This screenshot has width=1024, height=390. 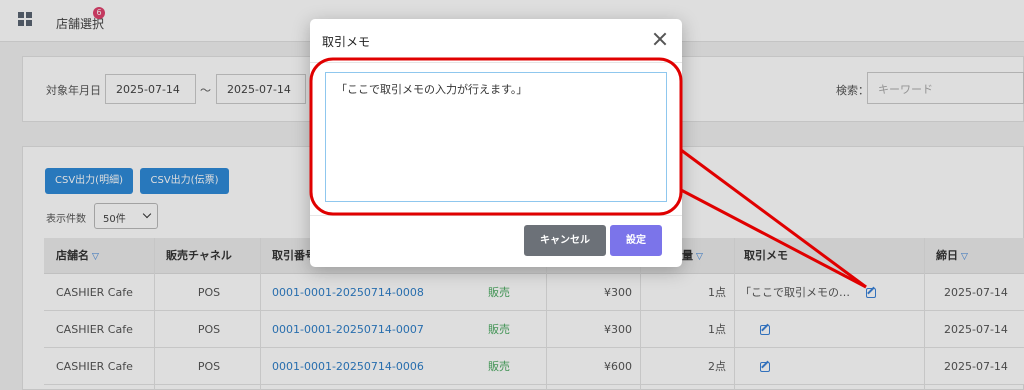 What do you see at coordinates (660, 39) in the screenshot?
I see `close-icon` at bounding box center [660, 39].